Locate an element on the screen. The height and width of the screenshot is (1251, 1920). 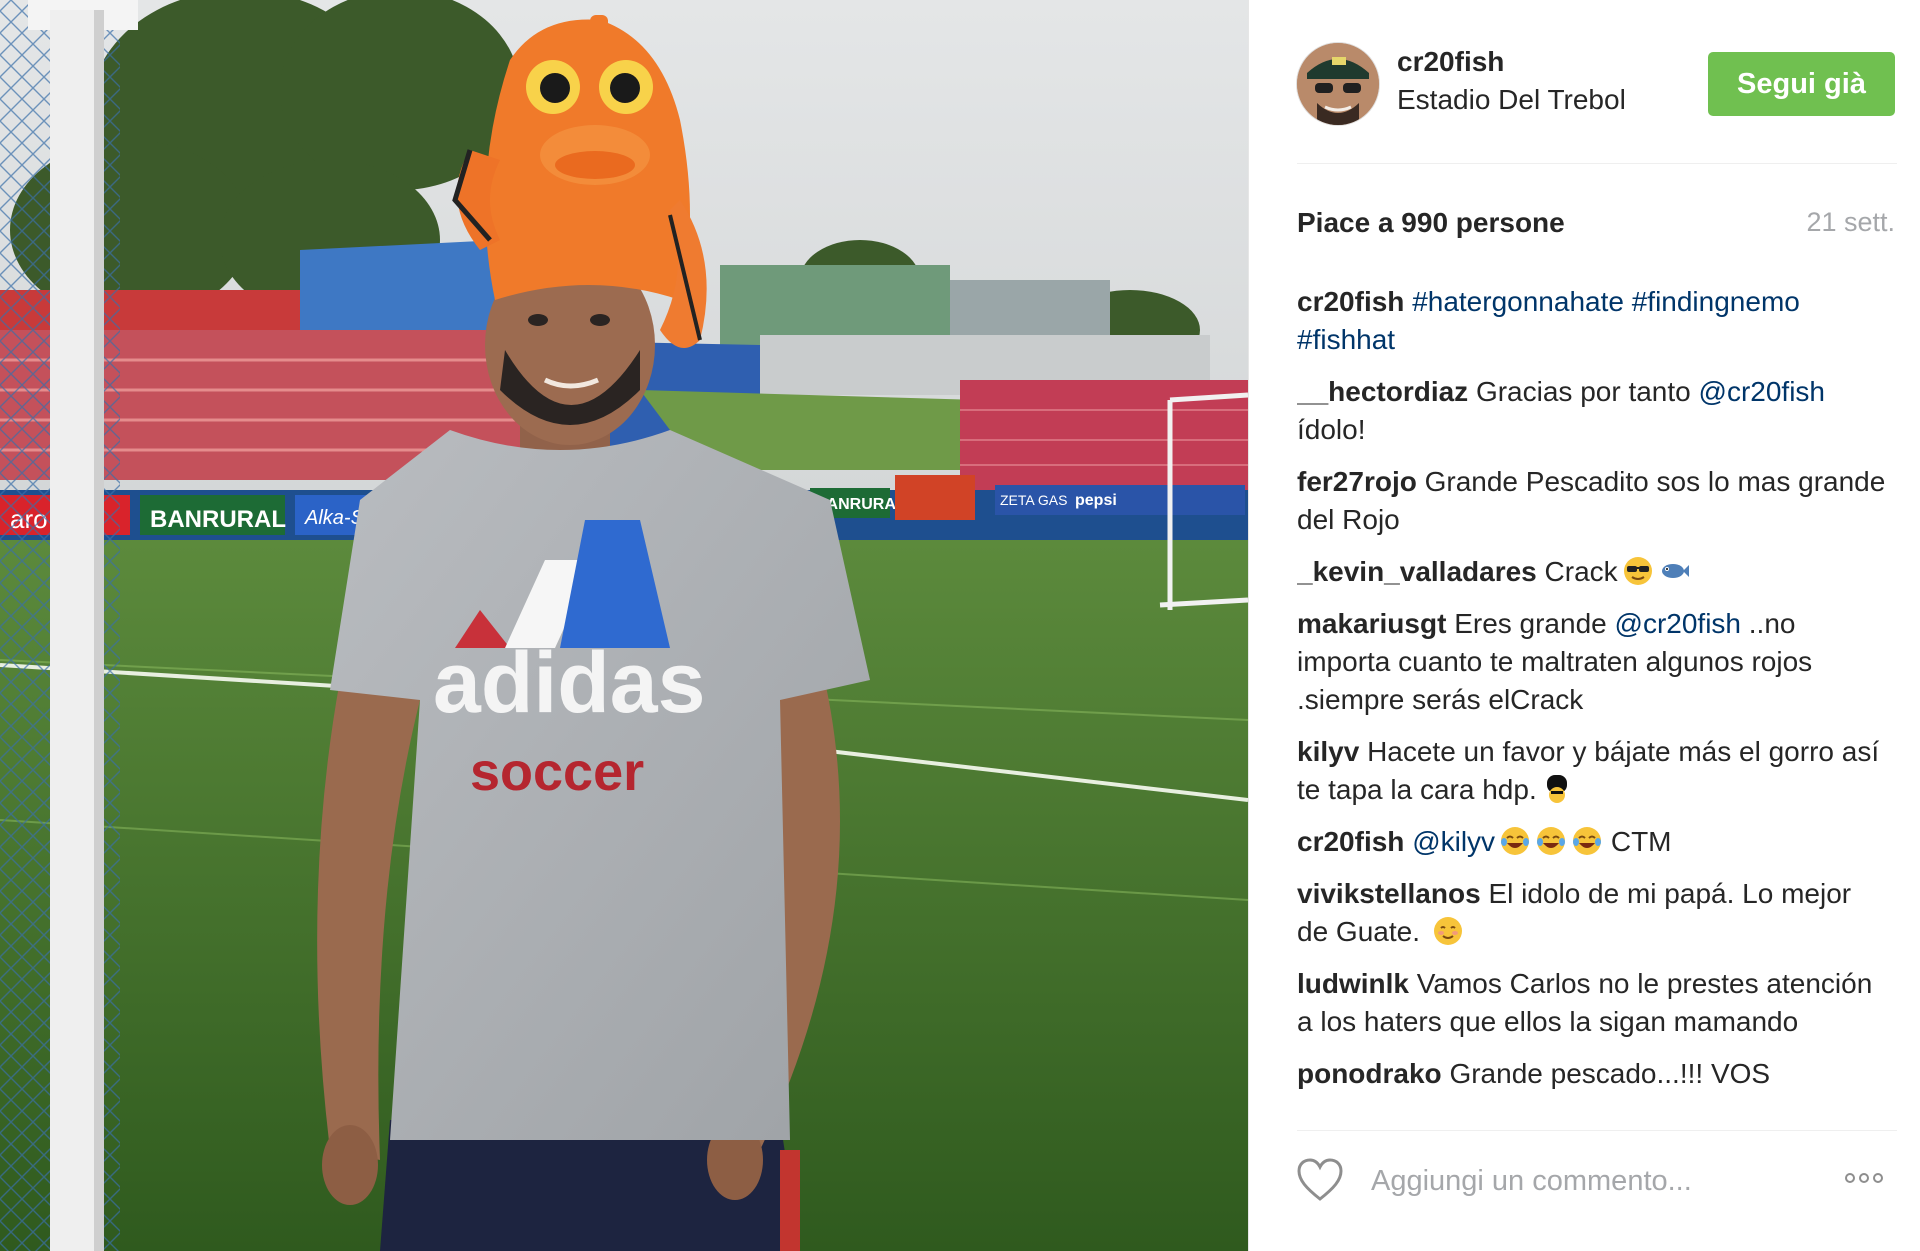
comment-text: Eres grande is located at coordinates (1534, 623).